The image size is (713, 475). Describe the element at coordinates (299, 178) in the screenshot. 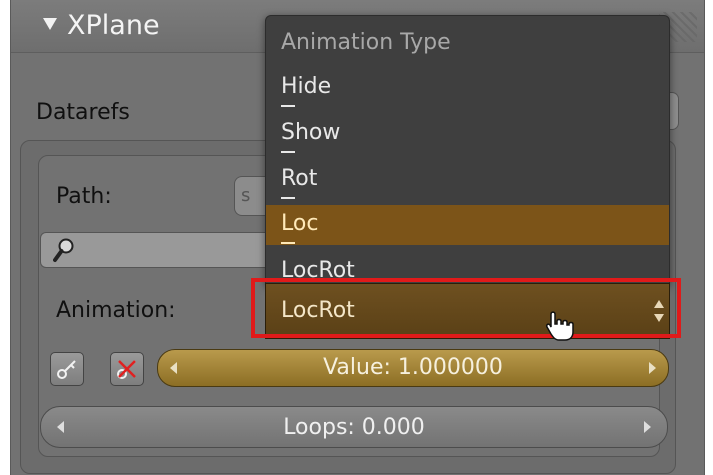

I see `menu-item-label: Rot` at that location.